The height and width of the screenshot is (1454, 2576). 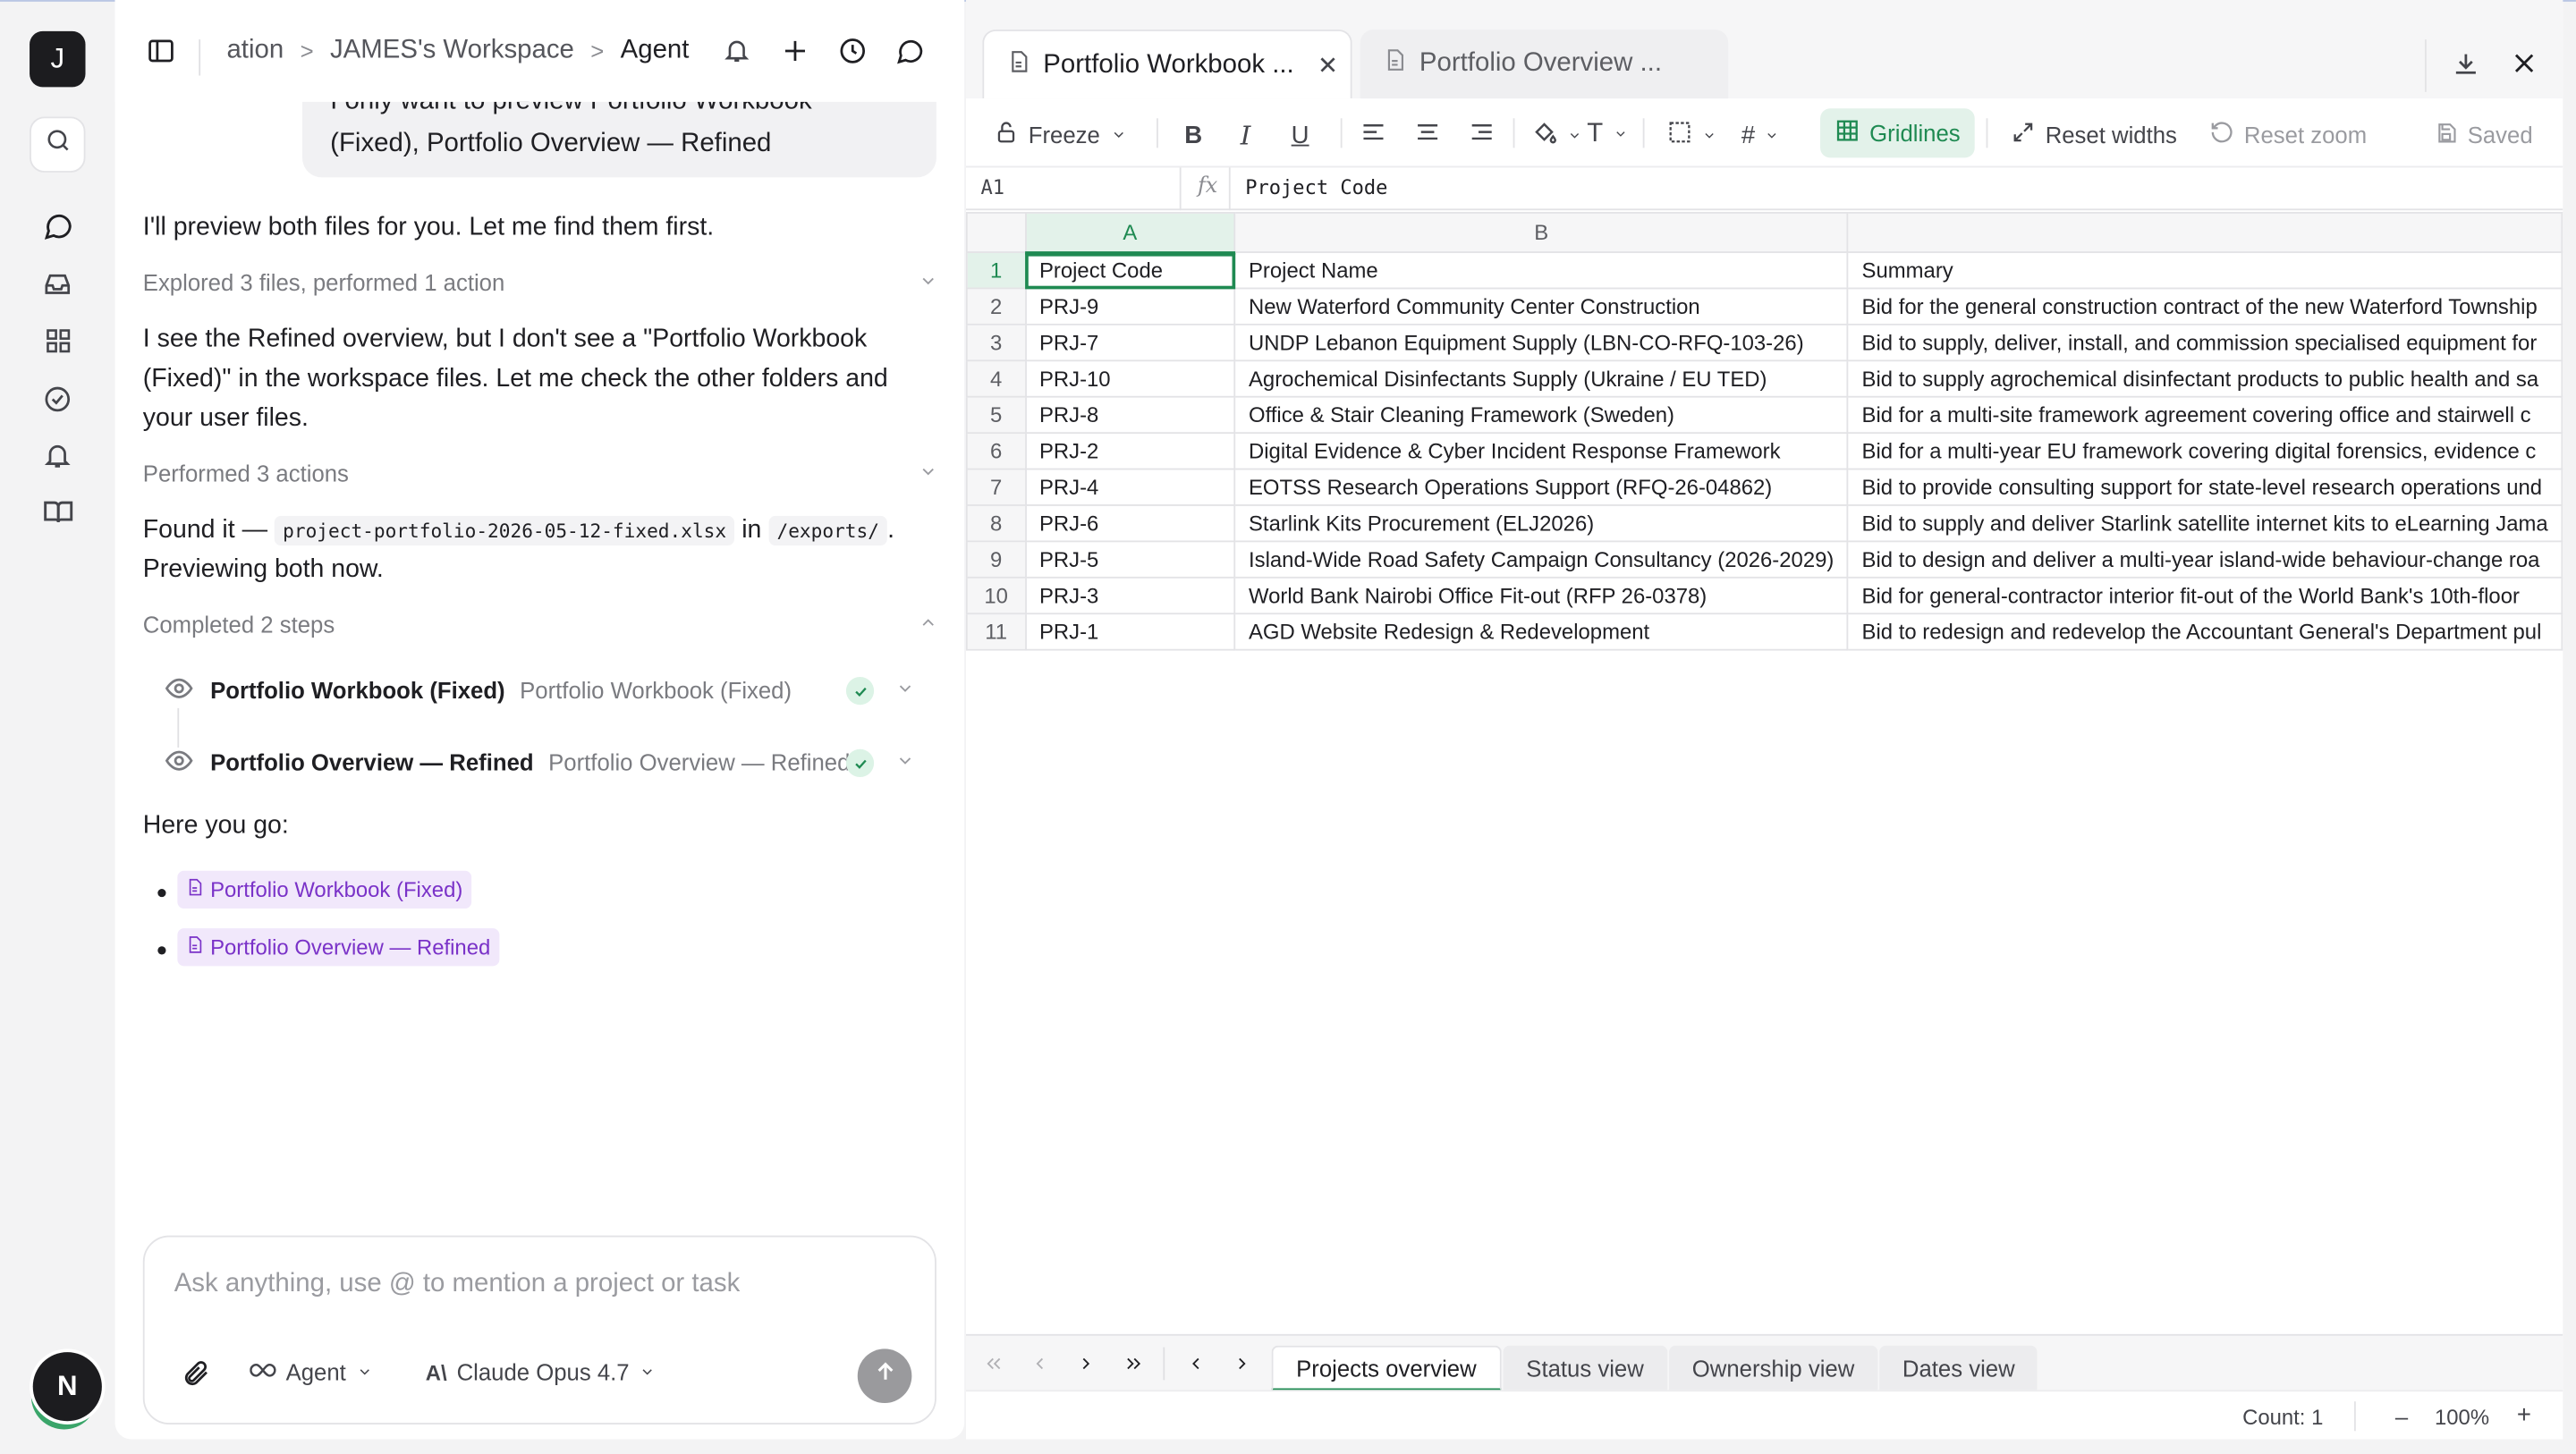 What do you see at coordinates (57, 346) in the screenshot?
I see `apps-nav-button` at bounding box center [57, 346].